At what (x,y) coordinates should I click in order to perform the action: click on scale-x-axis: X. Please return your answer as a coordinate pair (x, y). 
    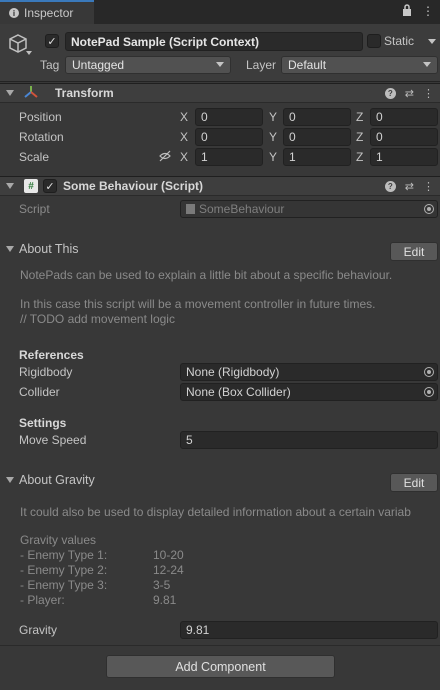
    Looking at the image, I should click on (184, 157).